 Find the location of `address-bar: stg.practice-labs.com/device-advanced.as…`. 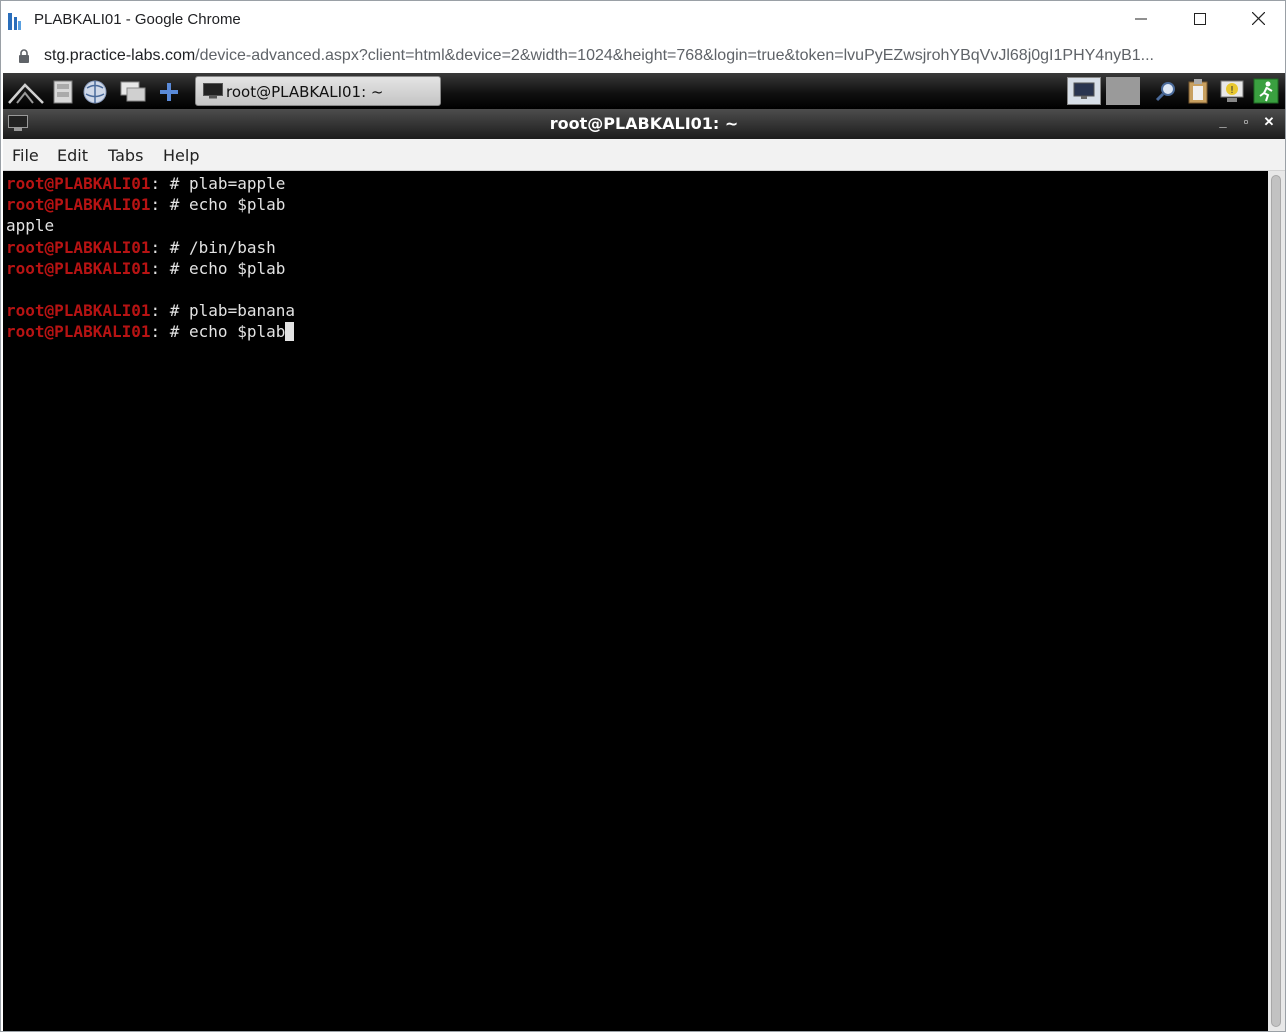

address-bar: stg.practice-labs.com/device-advanced.as… is located at coordinates (643, 57).